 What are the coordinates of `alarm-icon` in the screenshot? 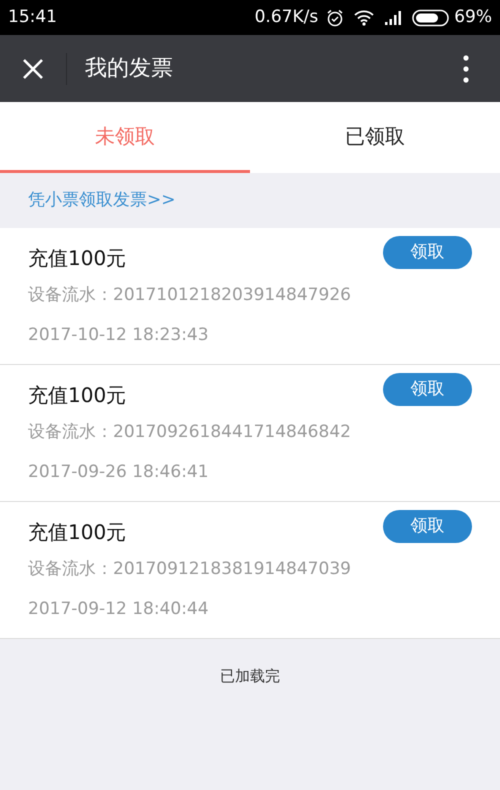 It's located at (335, 17).